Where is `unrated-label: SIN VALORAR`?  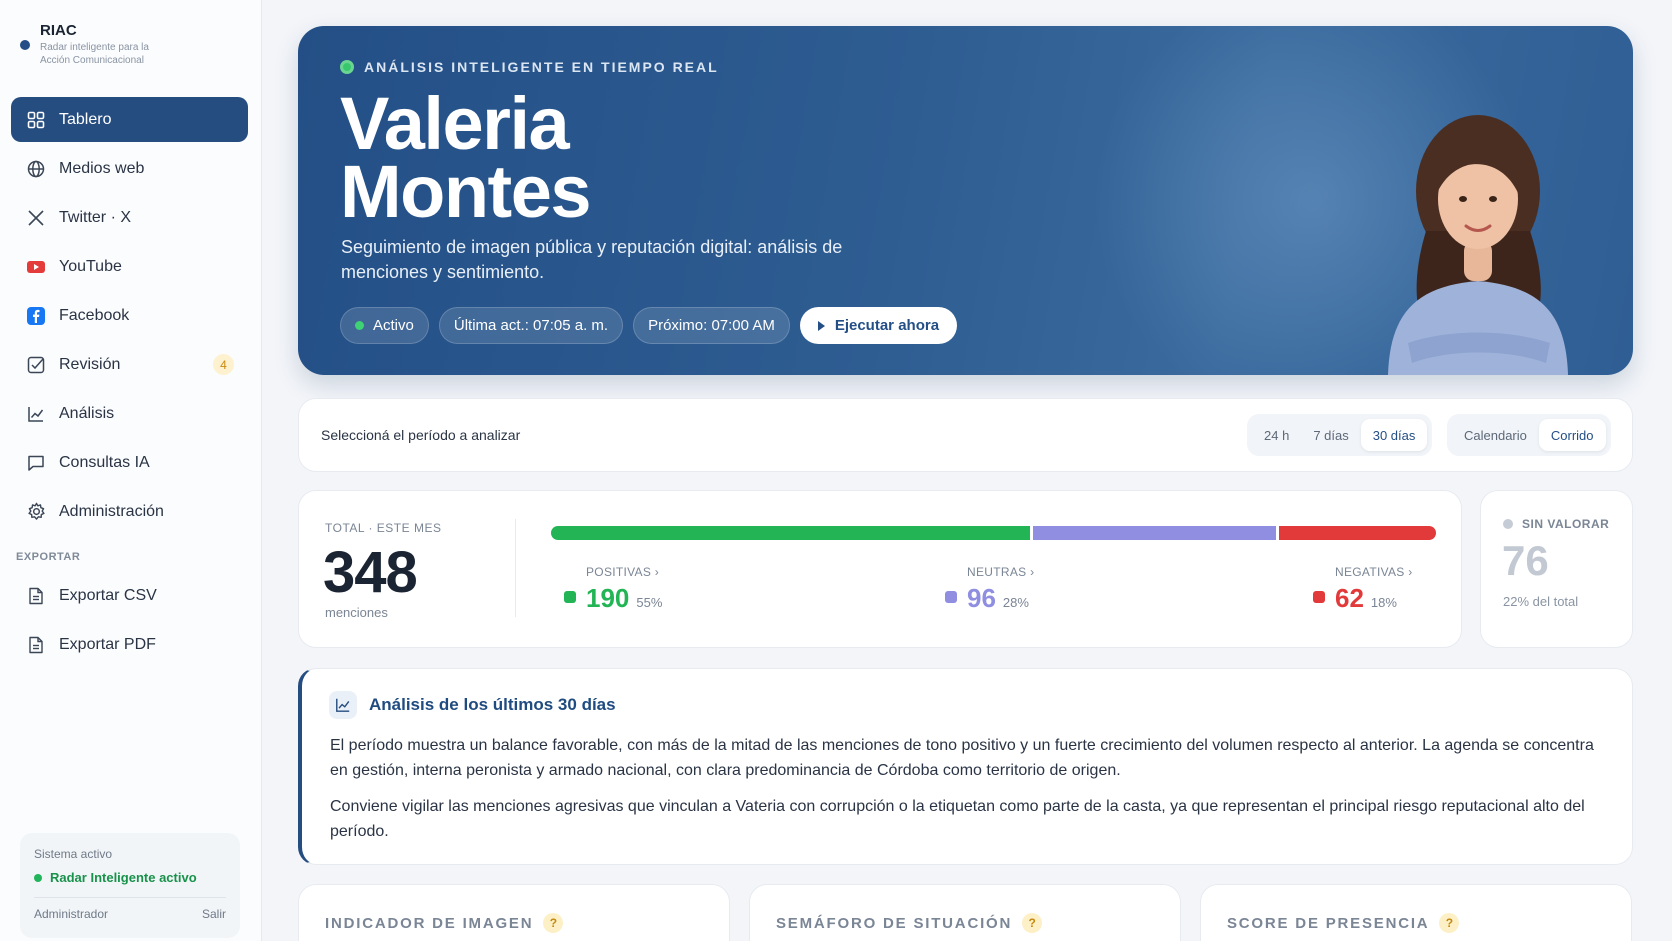 unrated-label: SIN VALORAR is located at coordinates (1566, 524).